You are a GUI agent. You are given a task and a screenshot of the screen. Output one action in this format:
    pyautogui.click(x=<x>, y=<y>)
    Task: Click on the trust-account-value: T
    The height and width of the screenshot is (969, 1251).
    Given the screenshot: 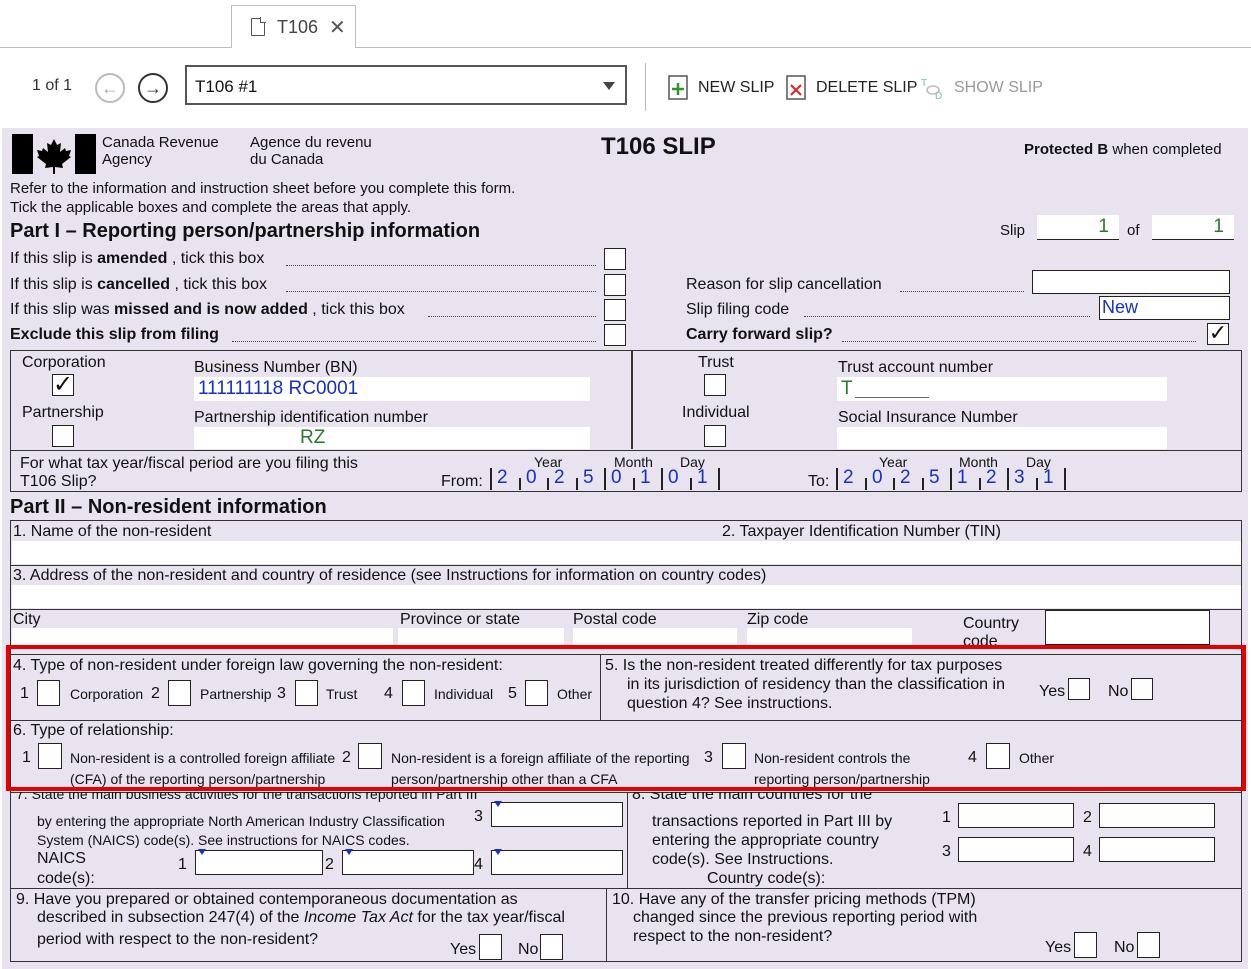 What is the action you would take?
    pyautogui.click(x=847, y=388)
    